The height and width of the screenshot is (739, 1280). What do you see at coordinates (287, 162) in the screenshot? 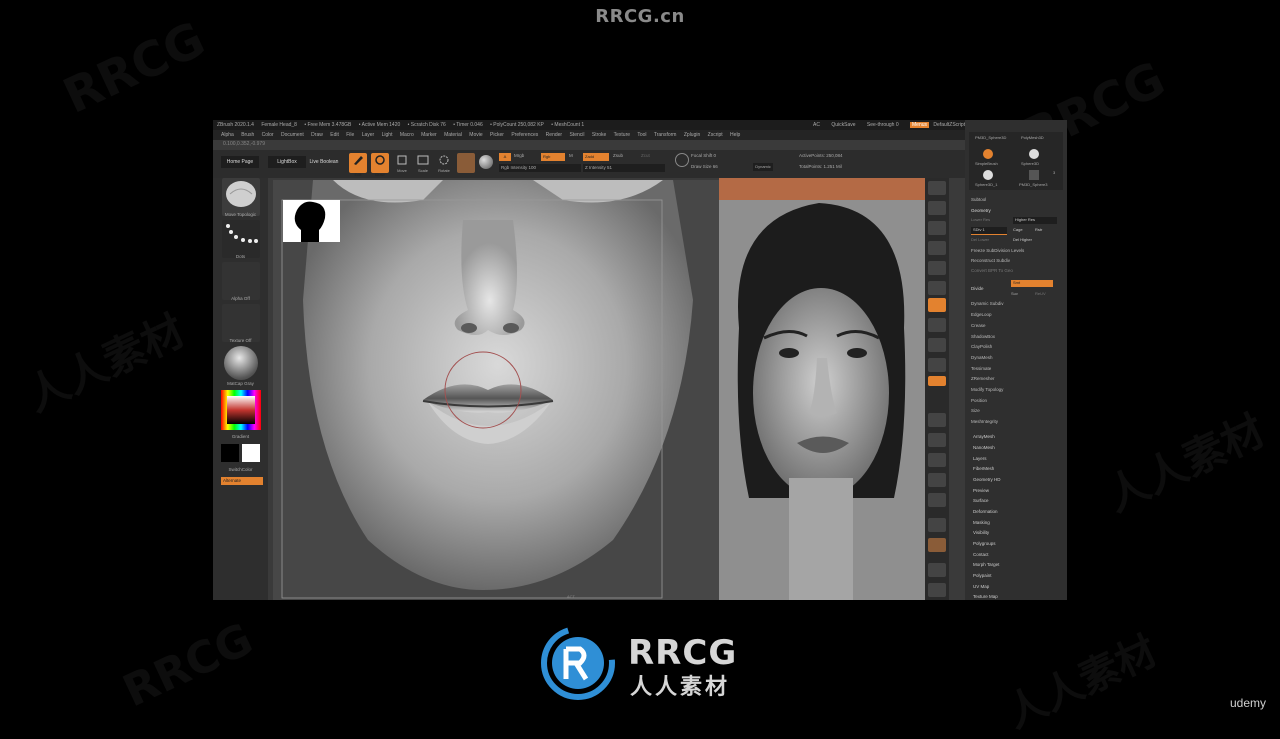
I see `lightbox-button: LightBox` at bounding box center [287, 162].